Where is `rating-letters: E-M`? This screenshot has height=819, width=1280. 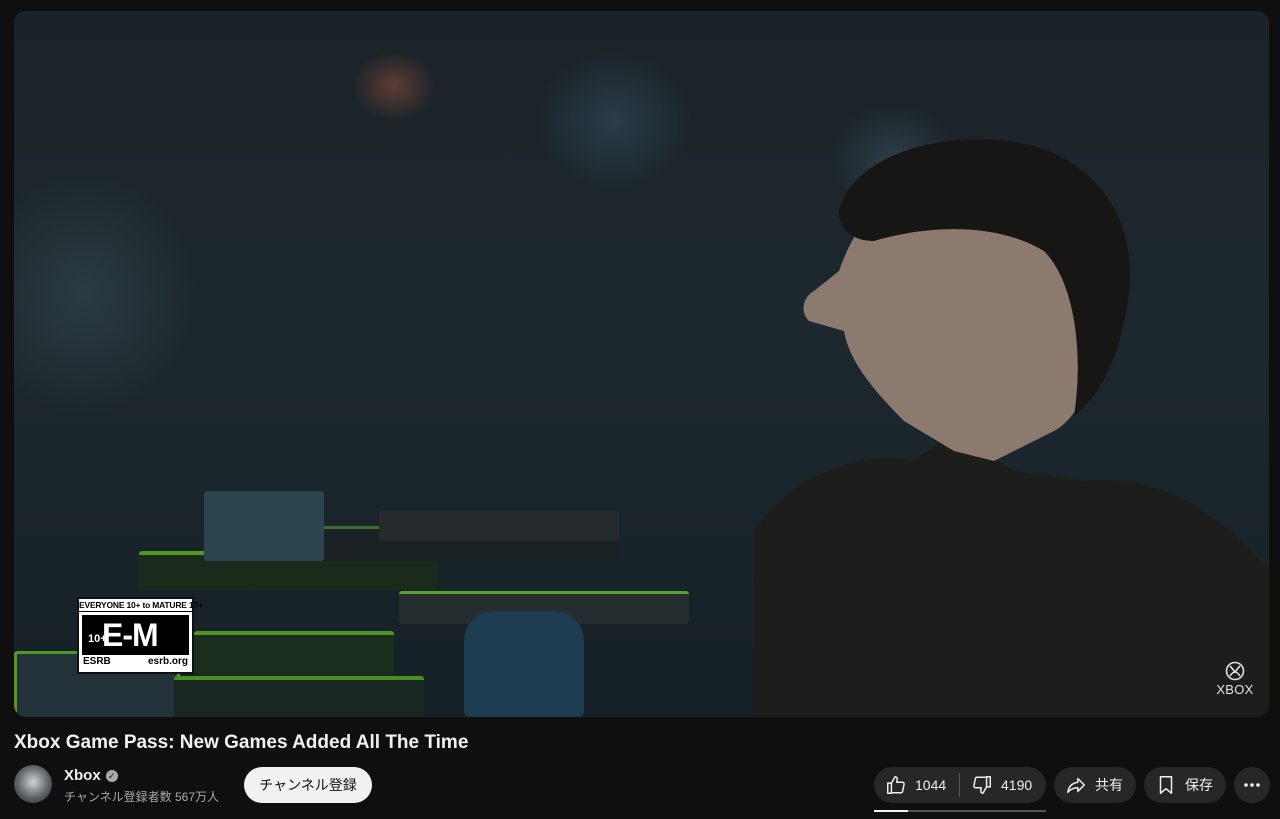
rating-letters: E-M is located at coordinates (130, 635).